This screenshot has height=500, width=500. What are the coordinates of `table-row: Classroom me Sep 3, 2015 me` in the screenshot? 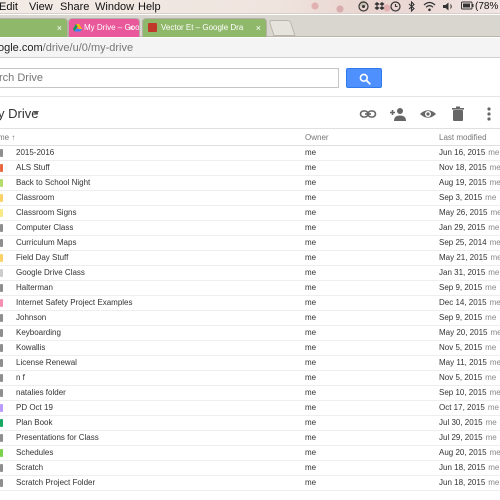 It's located at (250, 198).